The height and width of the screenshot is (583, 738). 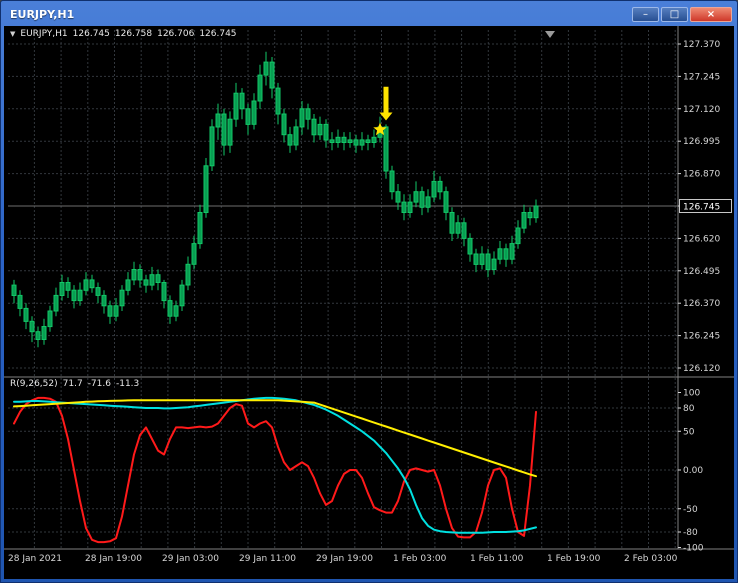 I want to click on titlebar: EURJPY,H1 – □ ×, so click(x=369, y=13).